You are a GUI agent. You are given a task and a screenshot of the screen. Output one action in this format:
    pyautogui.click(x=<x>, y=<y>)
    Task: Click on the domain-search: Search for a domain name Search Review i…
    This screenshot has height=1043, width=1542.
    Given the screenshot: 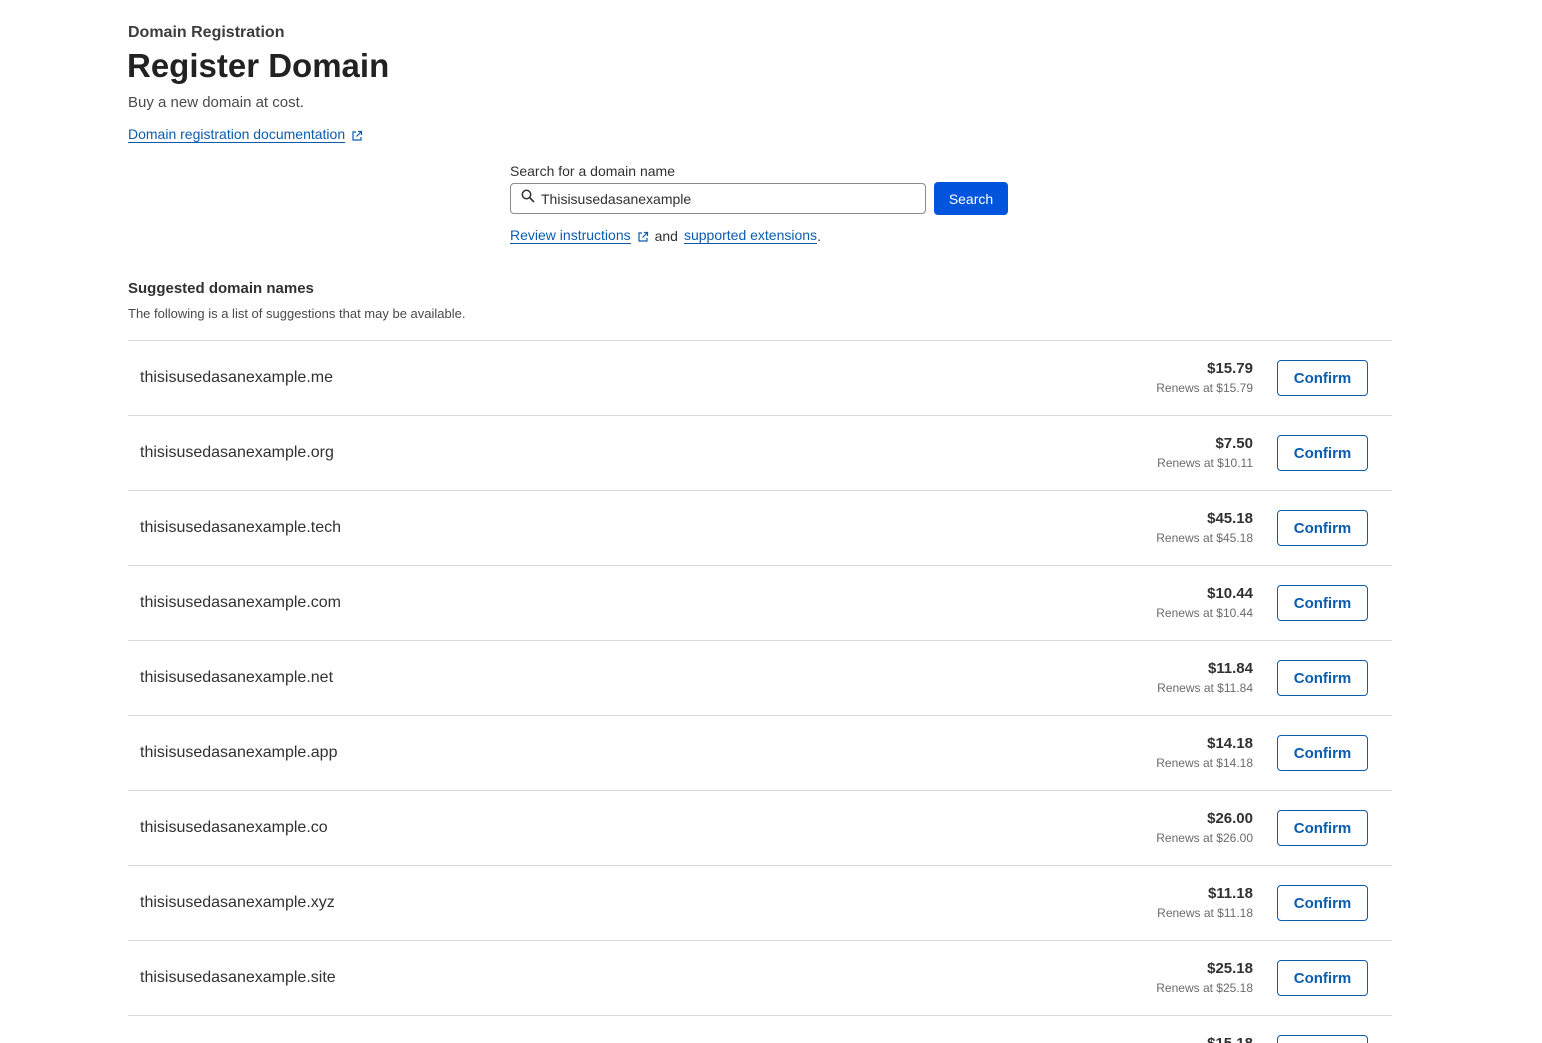 What is the action you would take?
    pyautogui.click(x=759, y=203)
    